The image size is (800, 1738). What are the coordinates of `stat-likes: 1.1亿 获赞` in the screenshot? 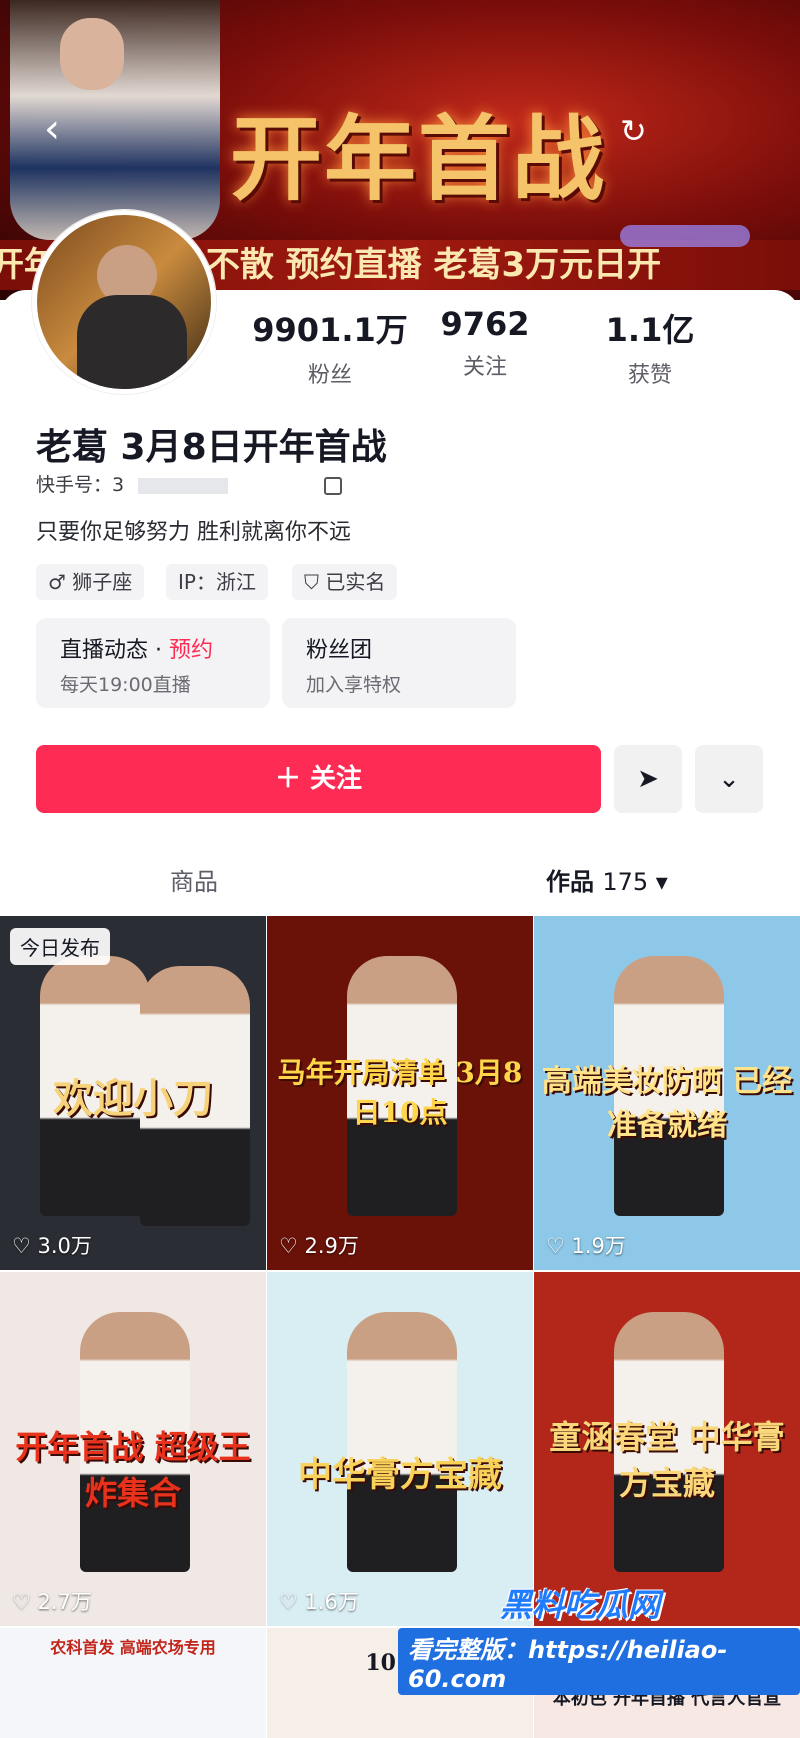 It's located at (650, 347).